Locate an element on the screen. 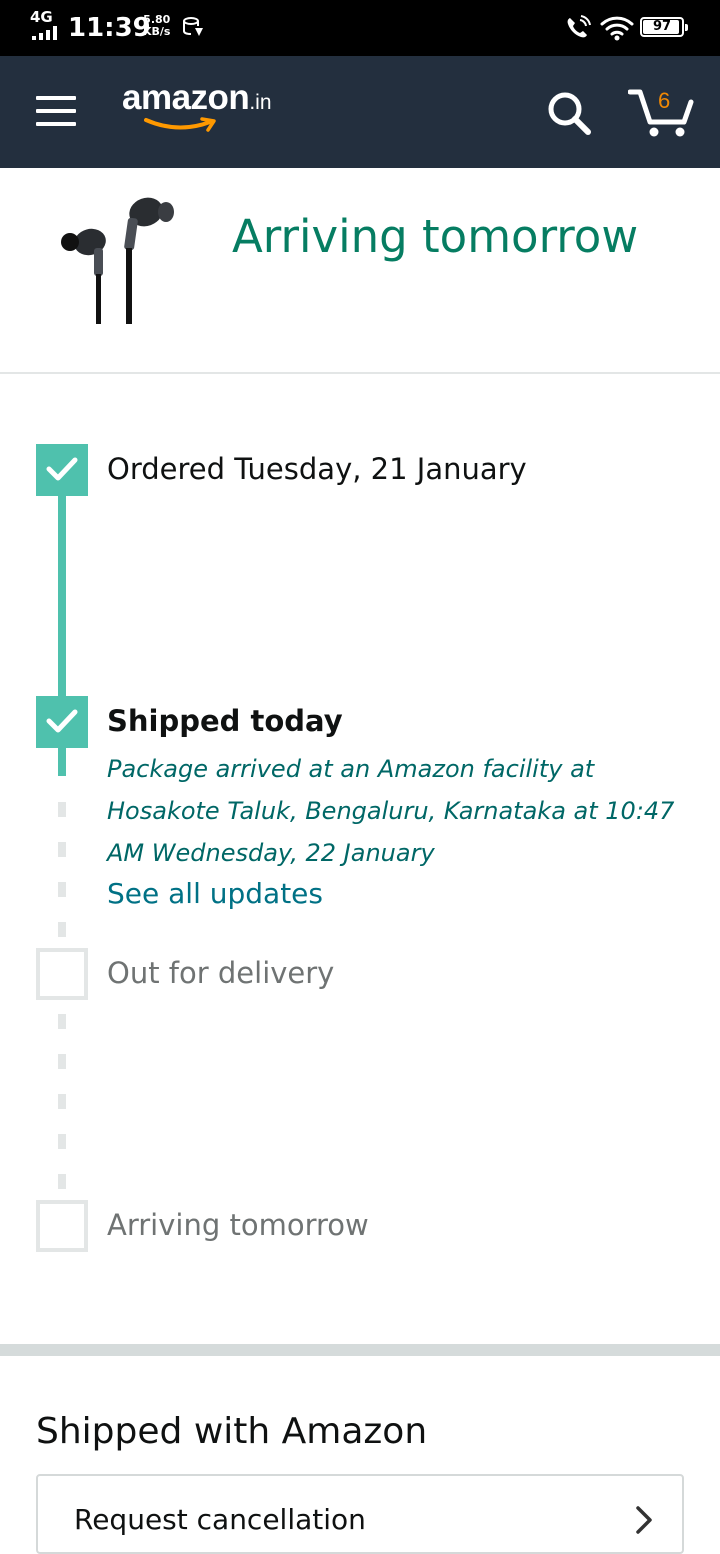 The height and width of the screenshot is (1554, 720). product-image is located at coordinates (116, 260).